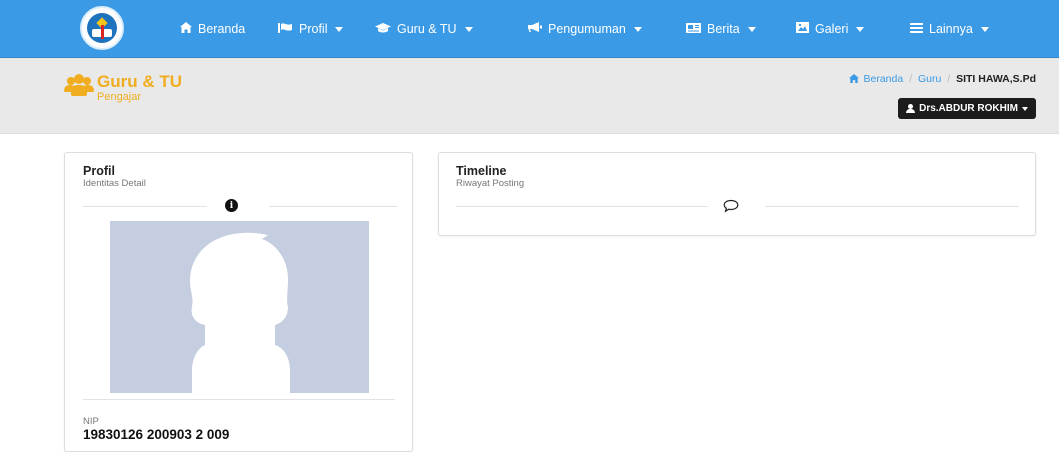  I want to click on timeline-title: Timeline, so click(481, 171).